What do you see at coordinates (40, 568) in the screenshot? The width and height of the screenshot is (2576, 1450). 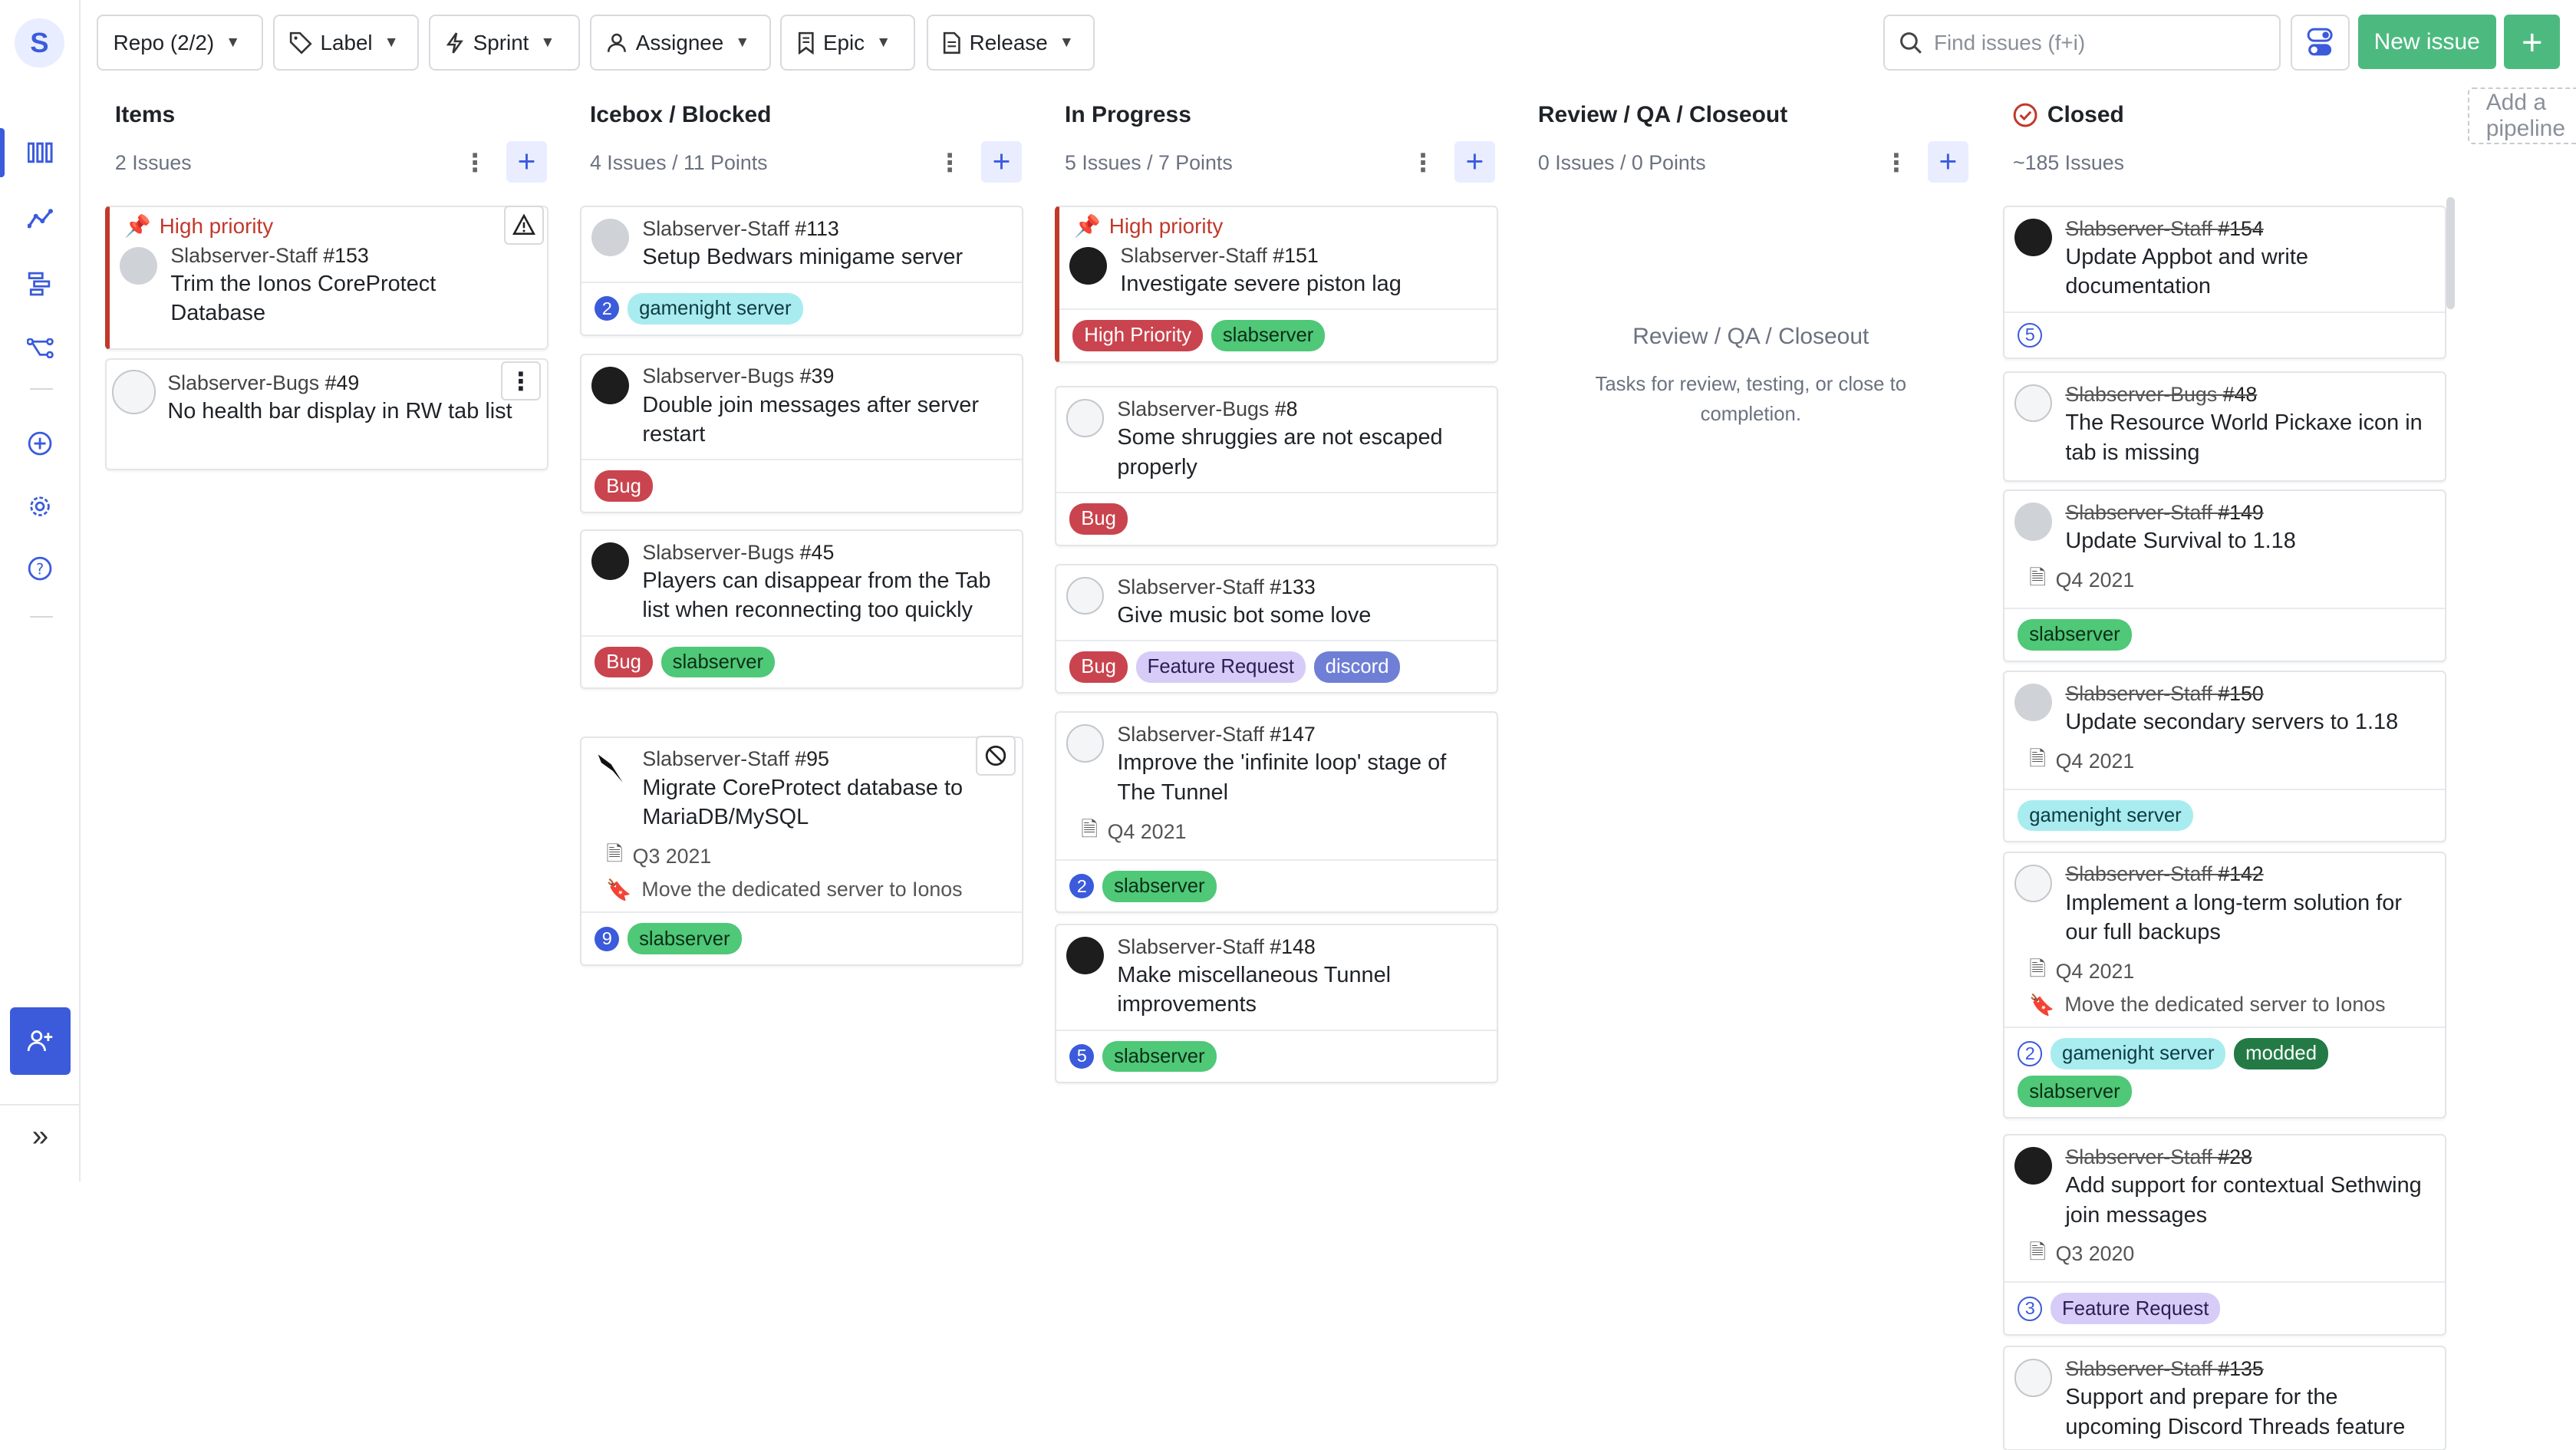 I see `help-icon: ?` at bounding box center [40, 568].